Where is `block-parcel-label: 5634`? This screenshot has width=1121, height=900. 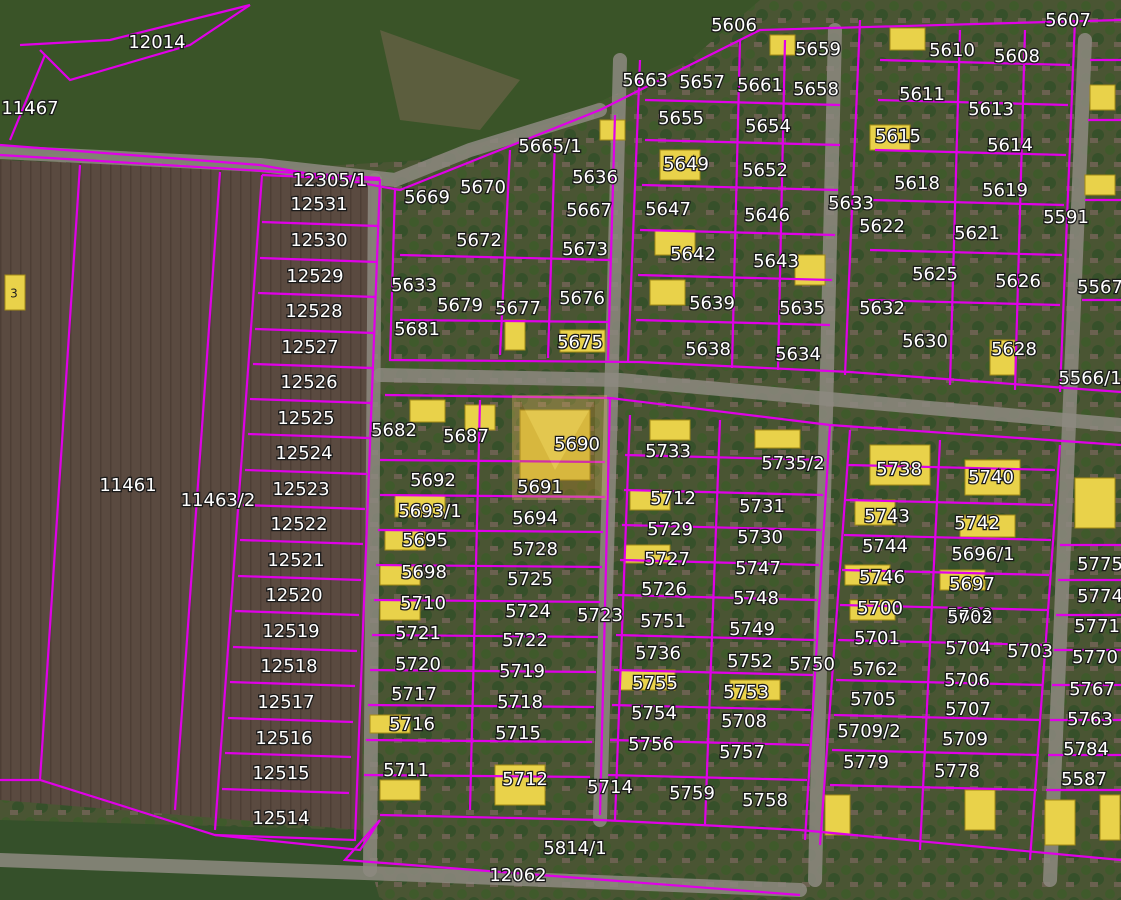 block-parcel-label: 5634 is located at coordinates (798, 354).